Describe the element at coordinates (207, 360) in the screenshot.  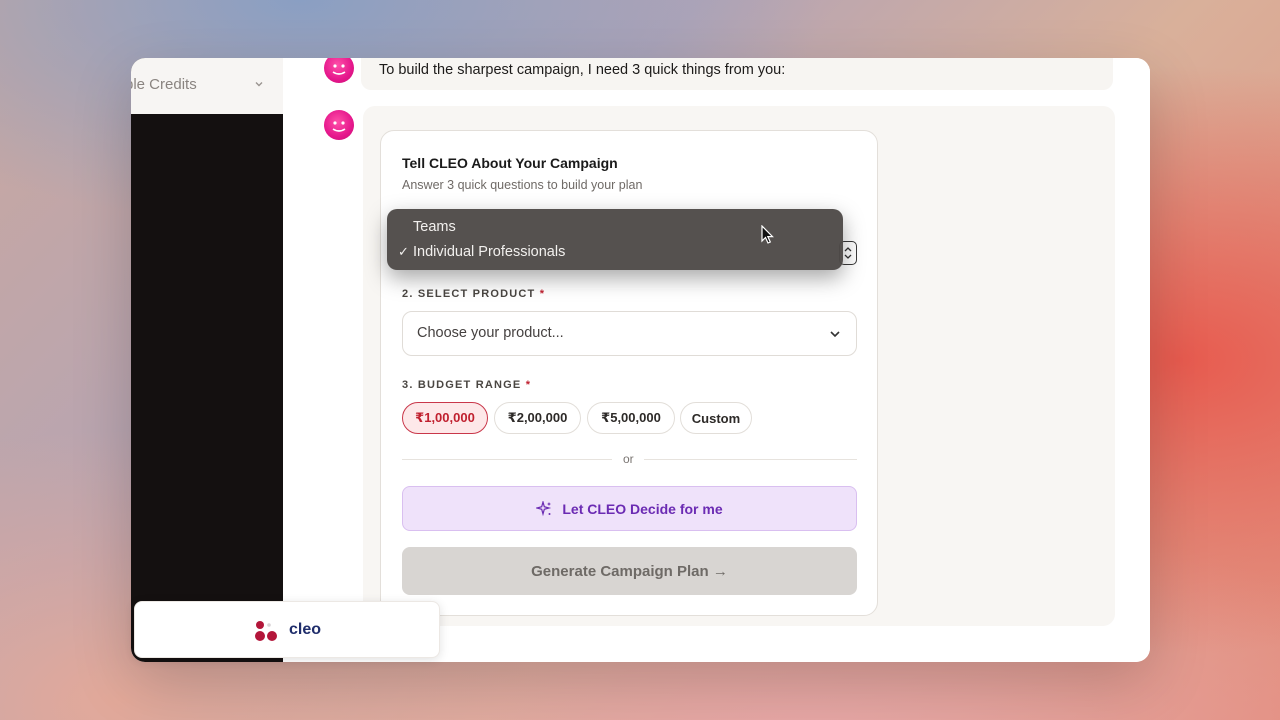
I see `sidebar: ble Credits` at that location.